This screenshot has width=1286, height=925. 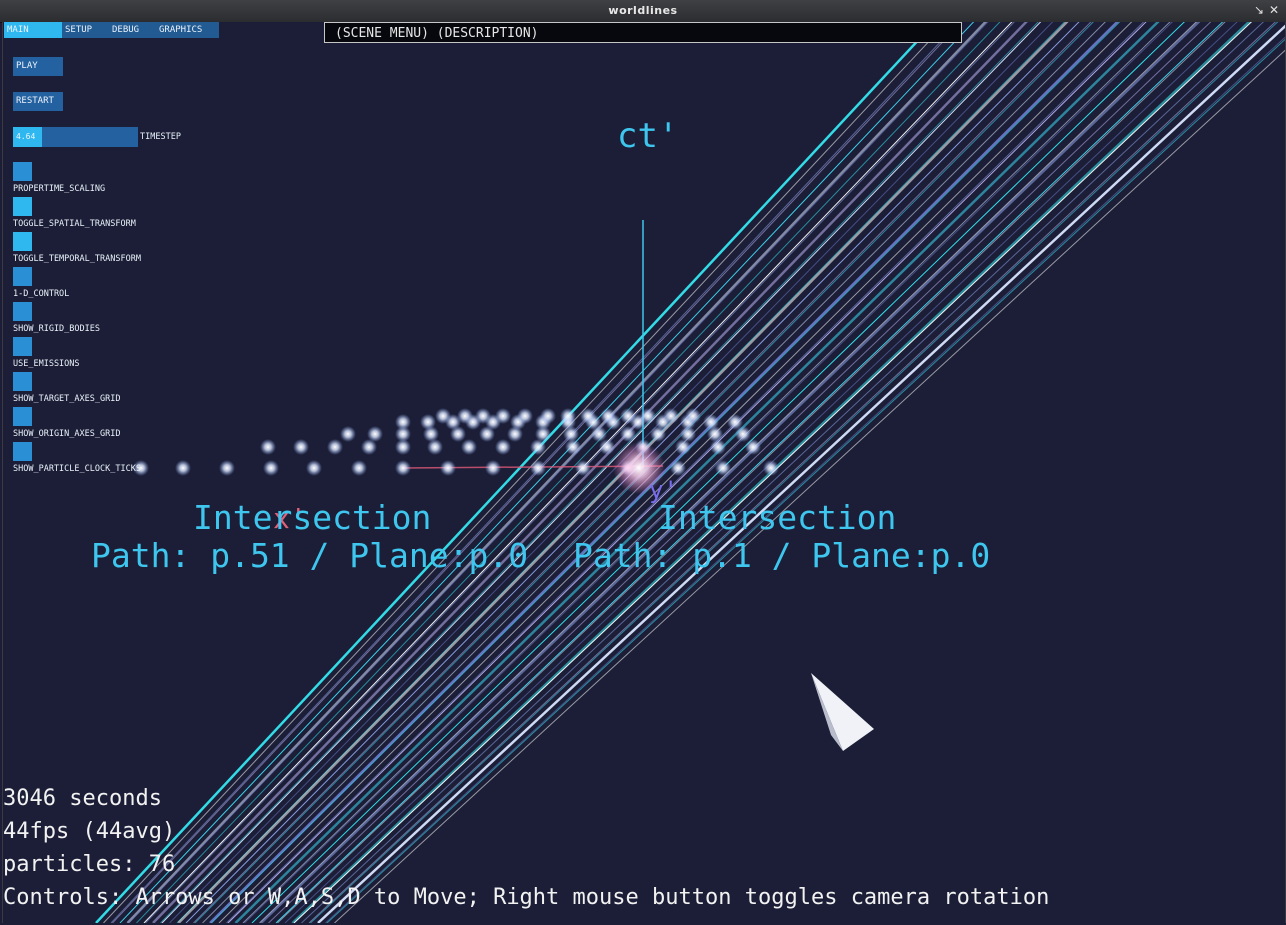 What do you see at coordinates (1259, 10) in the screenshot?
I see `minimize-icon: ↘` at bounding box center [1259, 10].